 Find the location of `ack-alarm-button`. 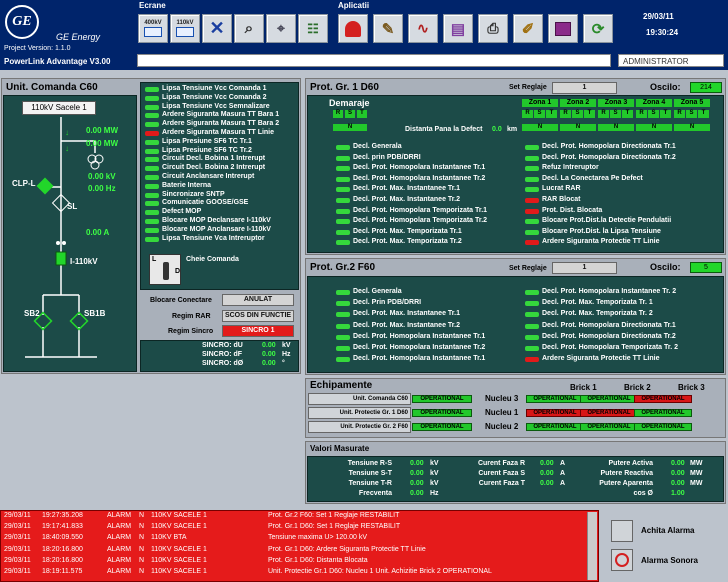

ack-alarm-button is located at coordinates (622, 531).